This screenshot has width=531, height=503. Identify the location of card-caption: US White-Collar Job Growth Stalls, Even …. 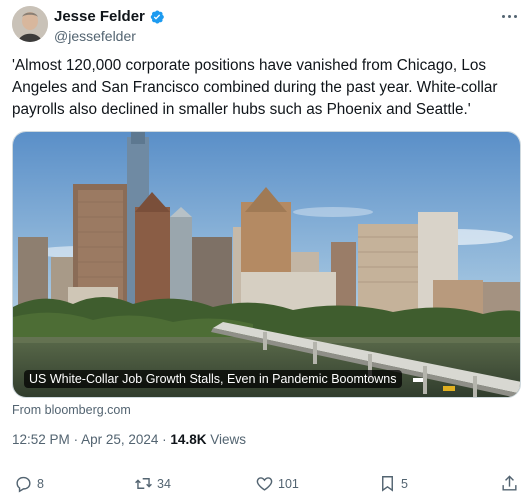
(213, 379).